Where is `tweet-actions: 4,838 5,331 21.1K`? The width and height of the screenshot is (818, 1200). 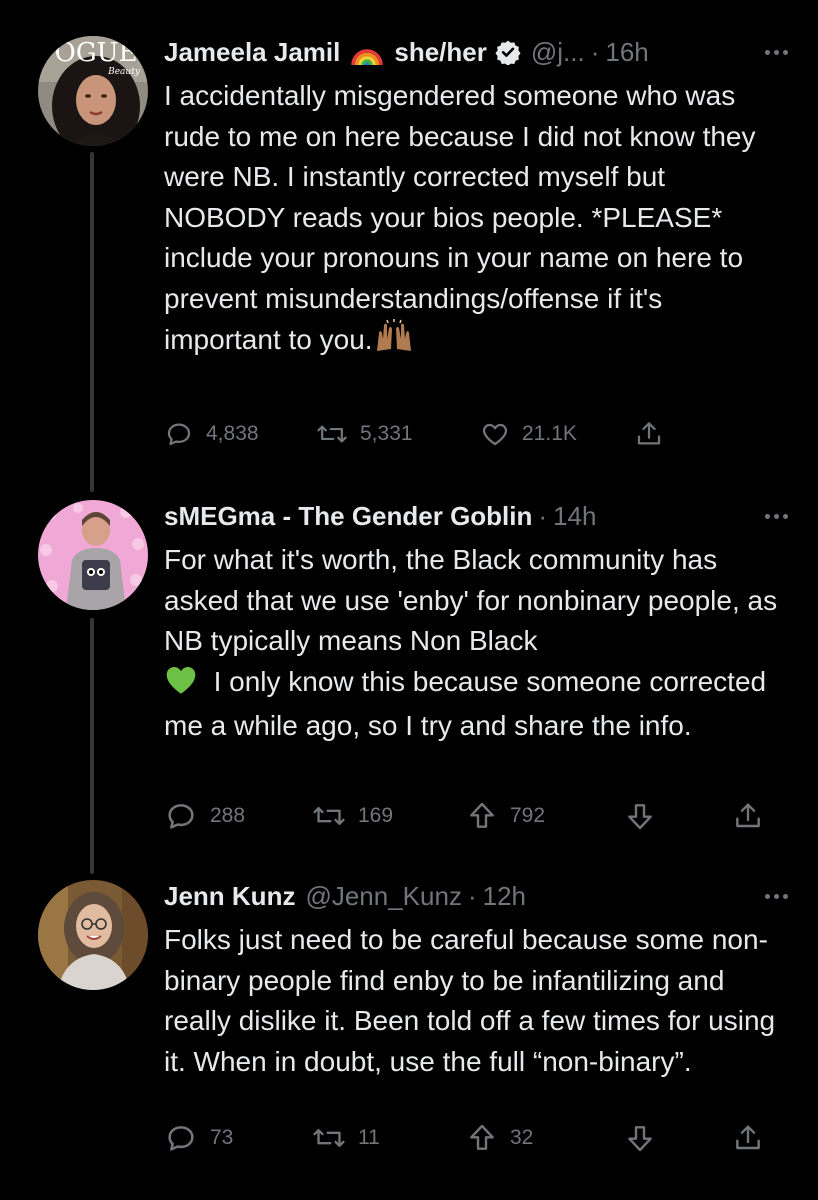 tweet-actions: 4,838 5,331 21.1K is located at coordinates (471, 434).